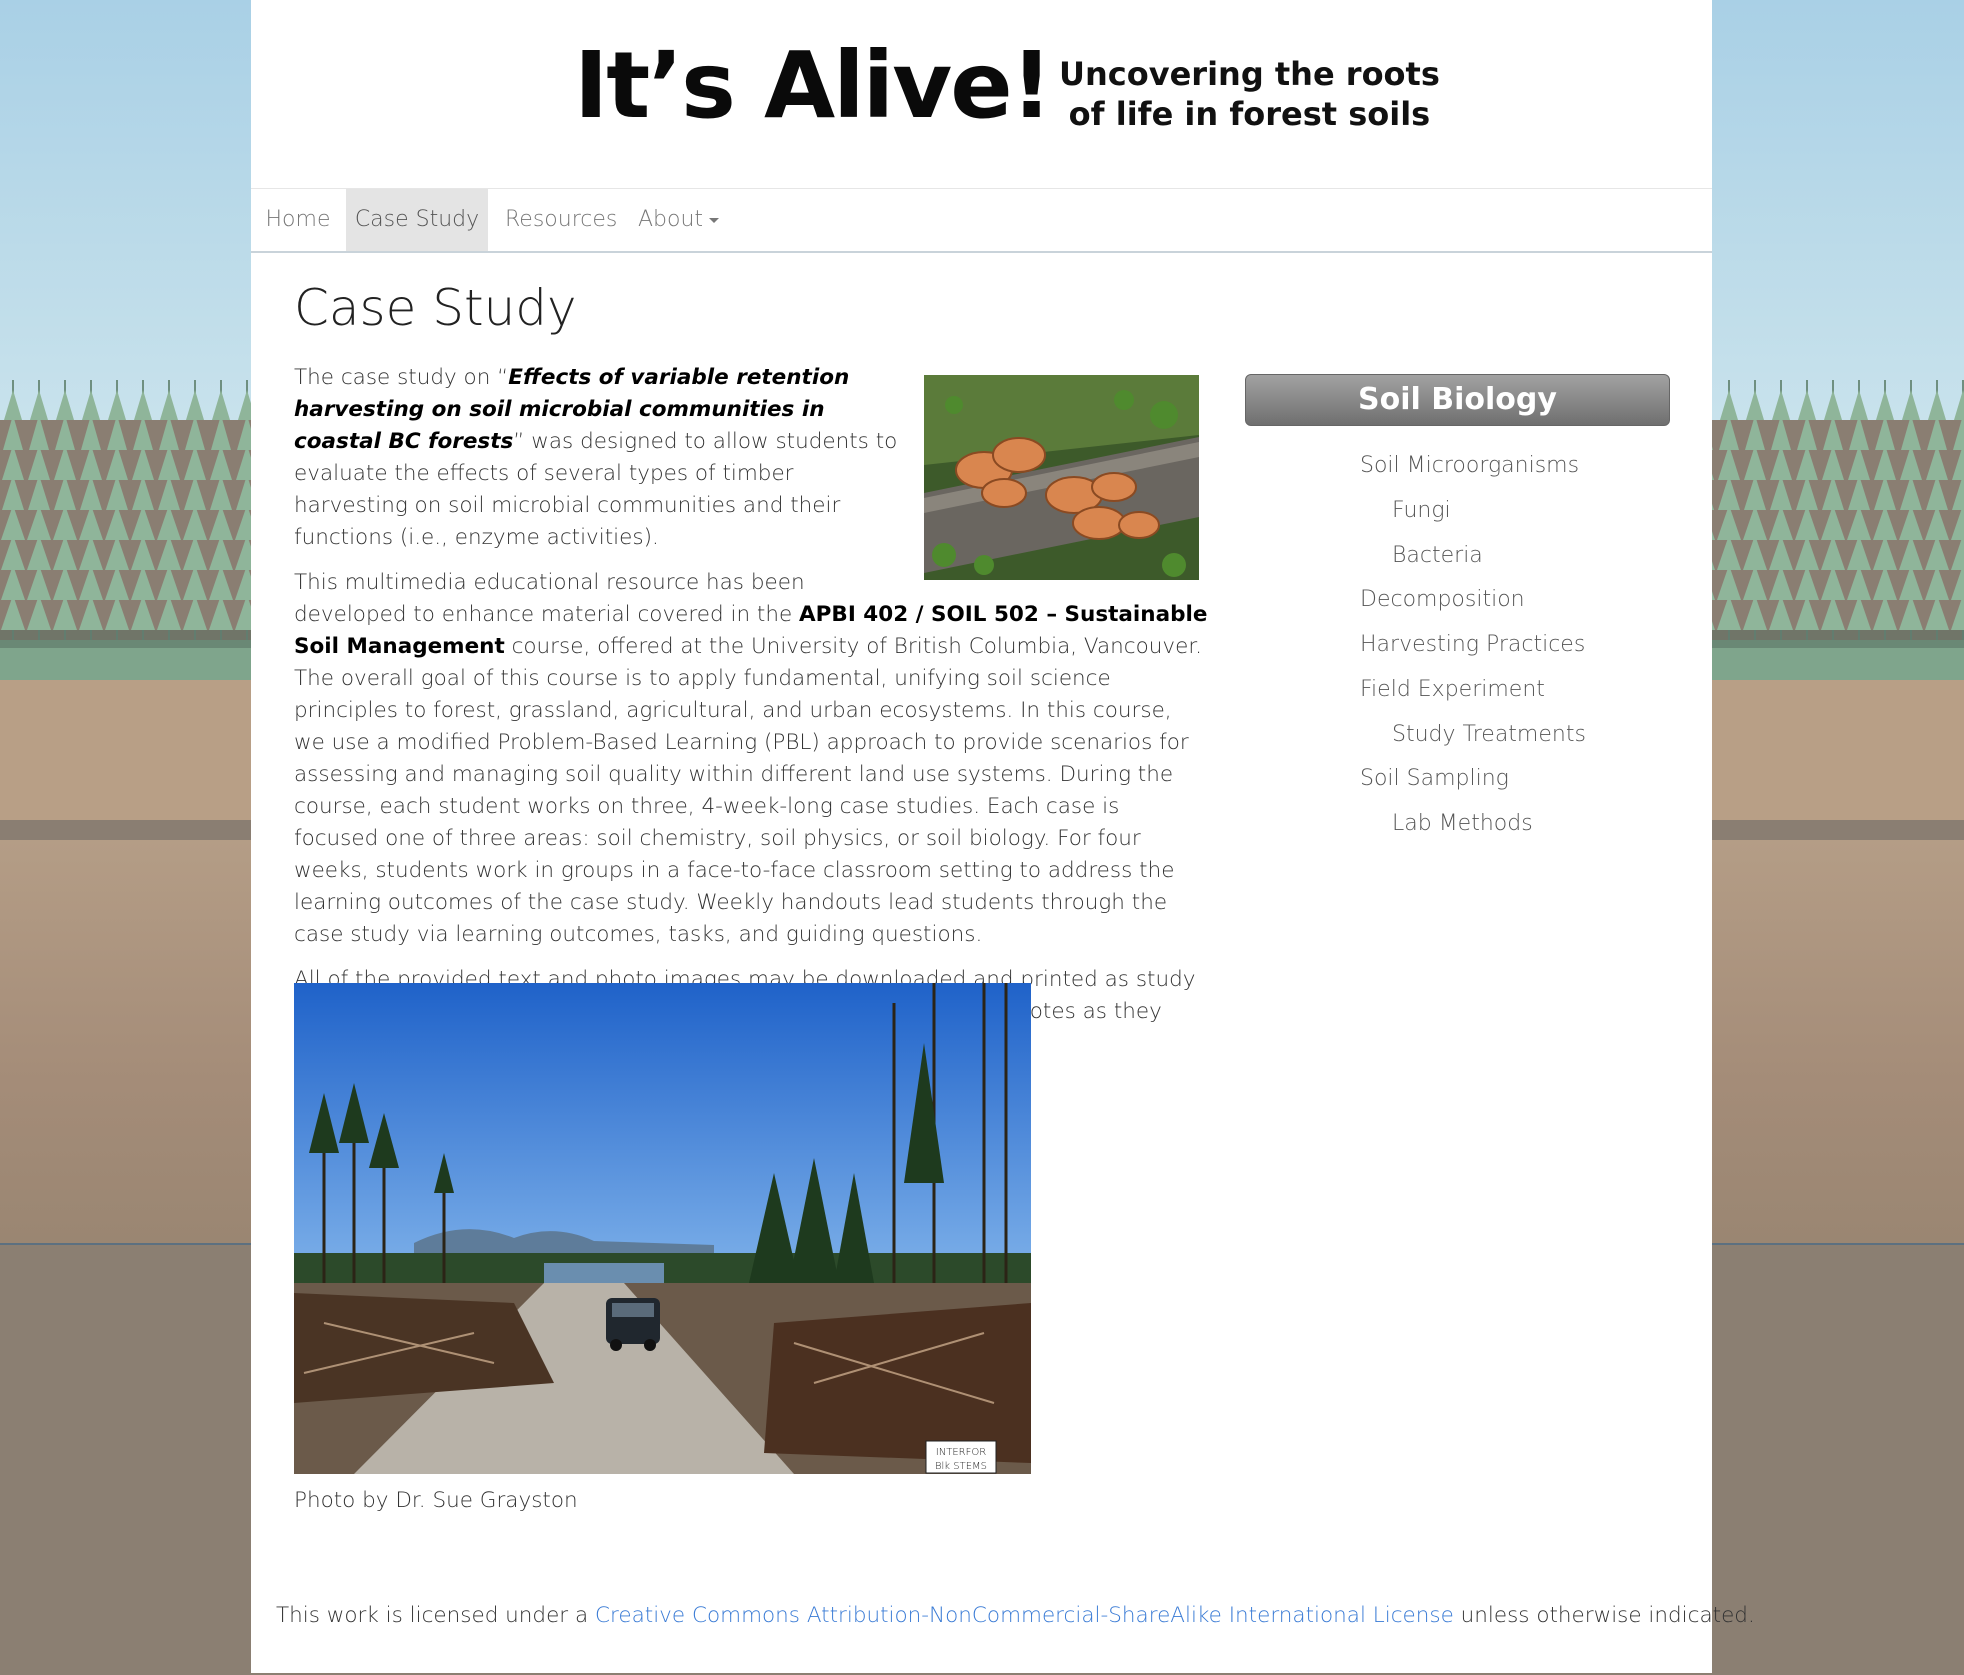  Describe the element at coordinates (1061, 477) in the screenshot. I see `fungi-on-log-photo` at that location.